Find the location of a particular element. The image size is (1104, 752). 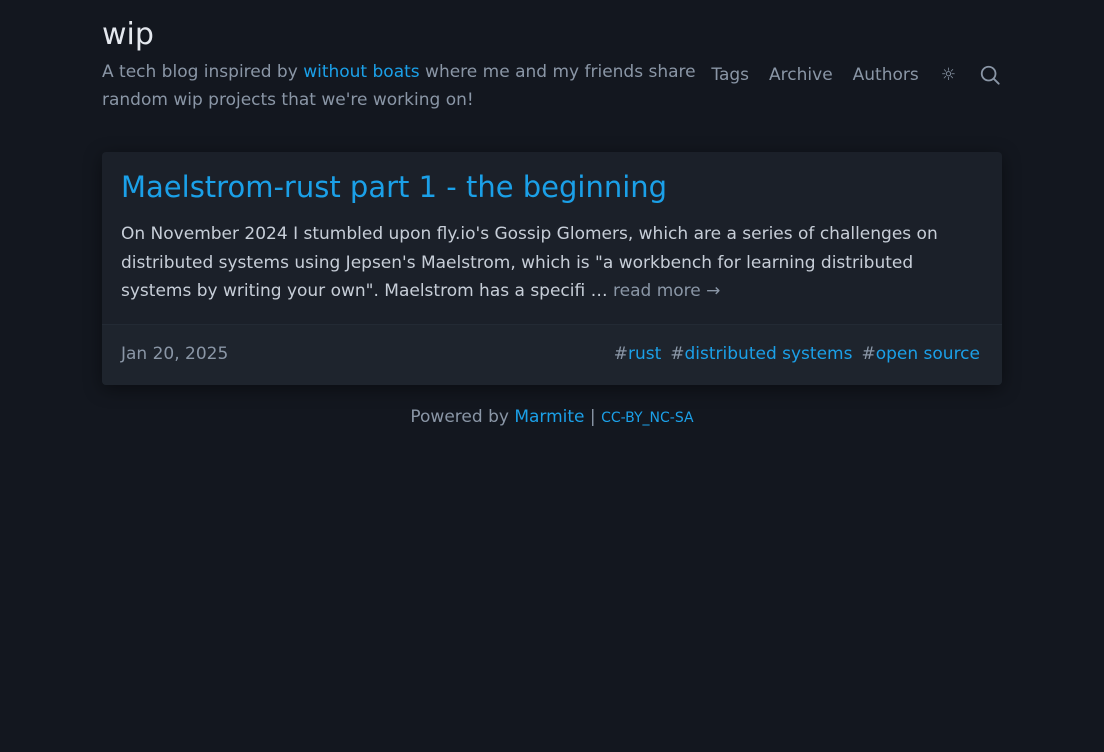

tag-label: open source is located at coordinates (927, 354).